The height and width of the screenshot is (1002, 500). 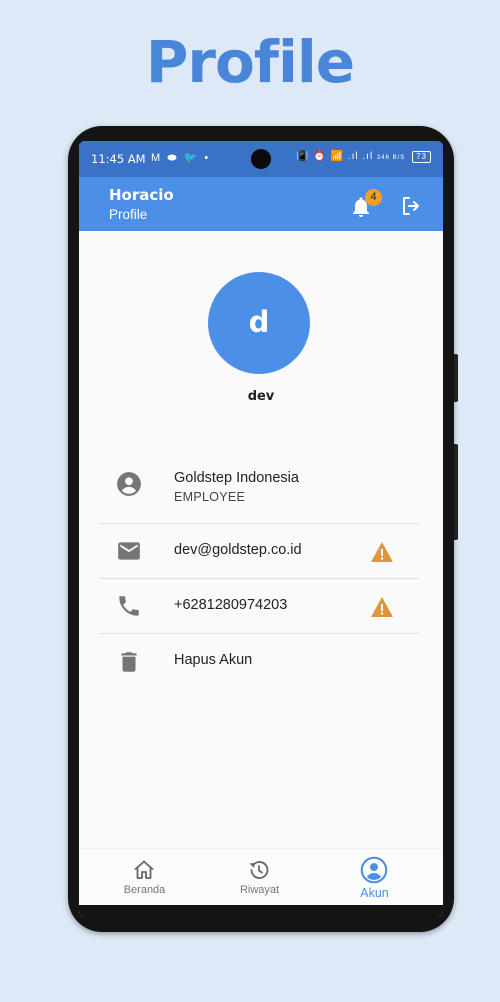 I want to click on volume-button, so click(x=456, y=378).